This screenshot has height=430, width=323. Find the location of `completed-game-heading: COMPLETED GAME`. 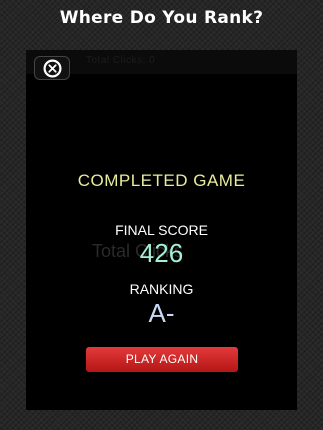

completed-game-heading: COMPLETED GAME is located at coordinates (161, 180).